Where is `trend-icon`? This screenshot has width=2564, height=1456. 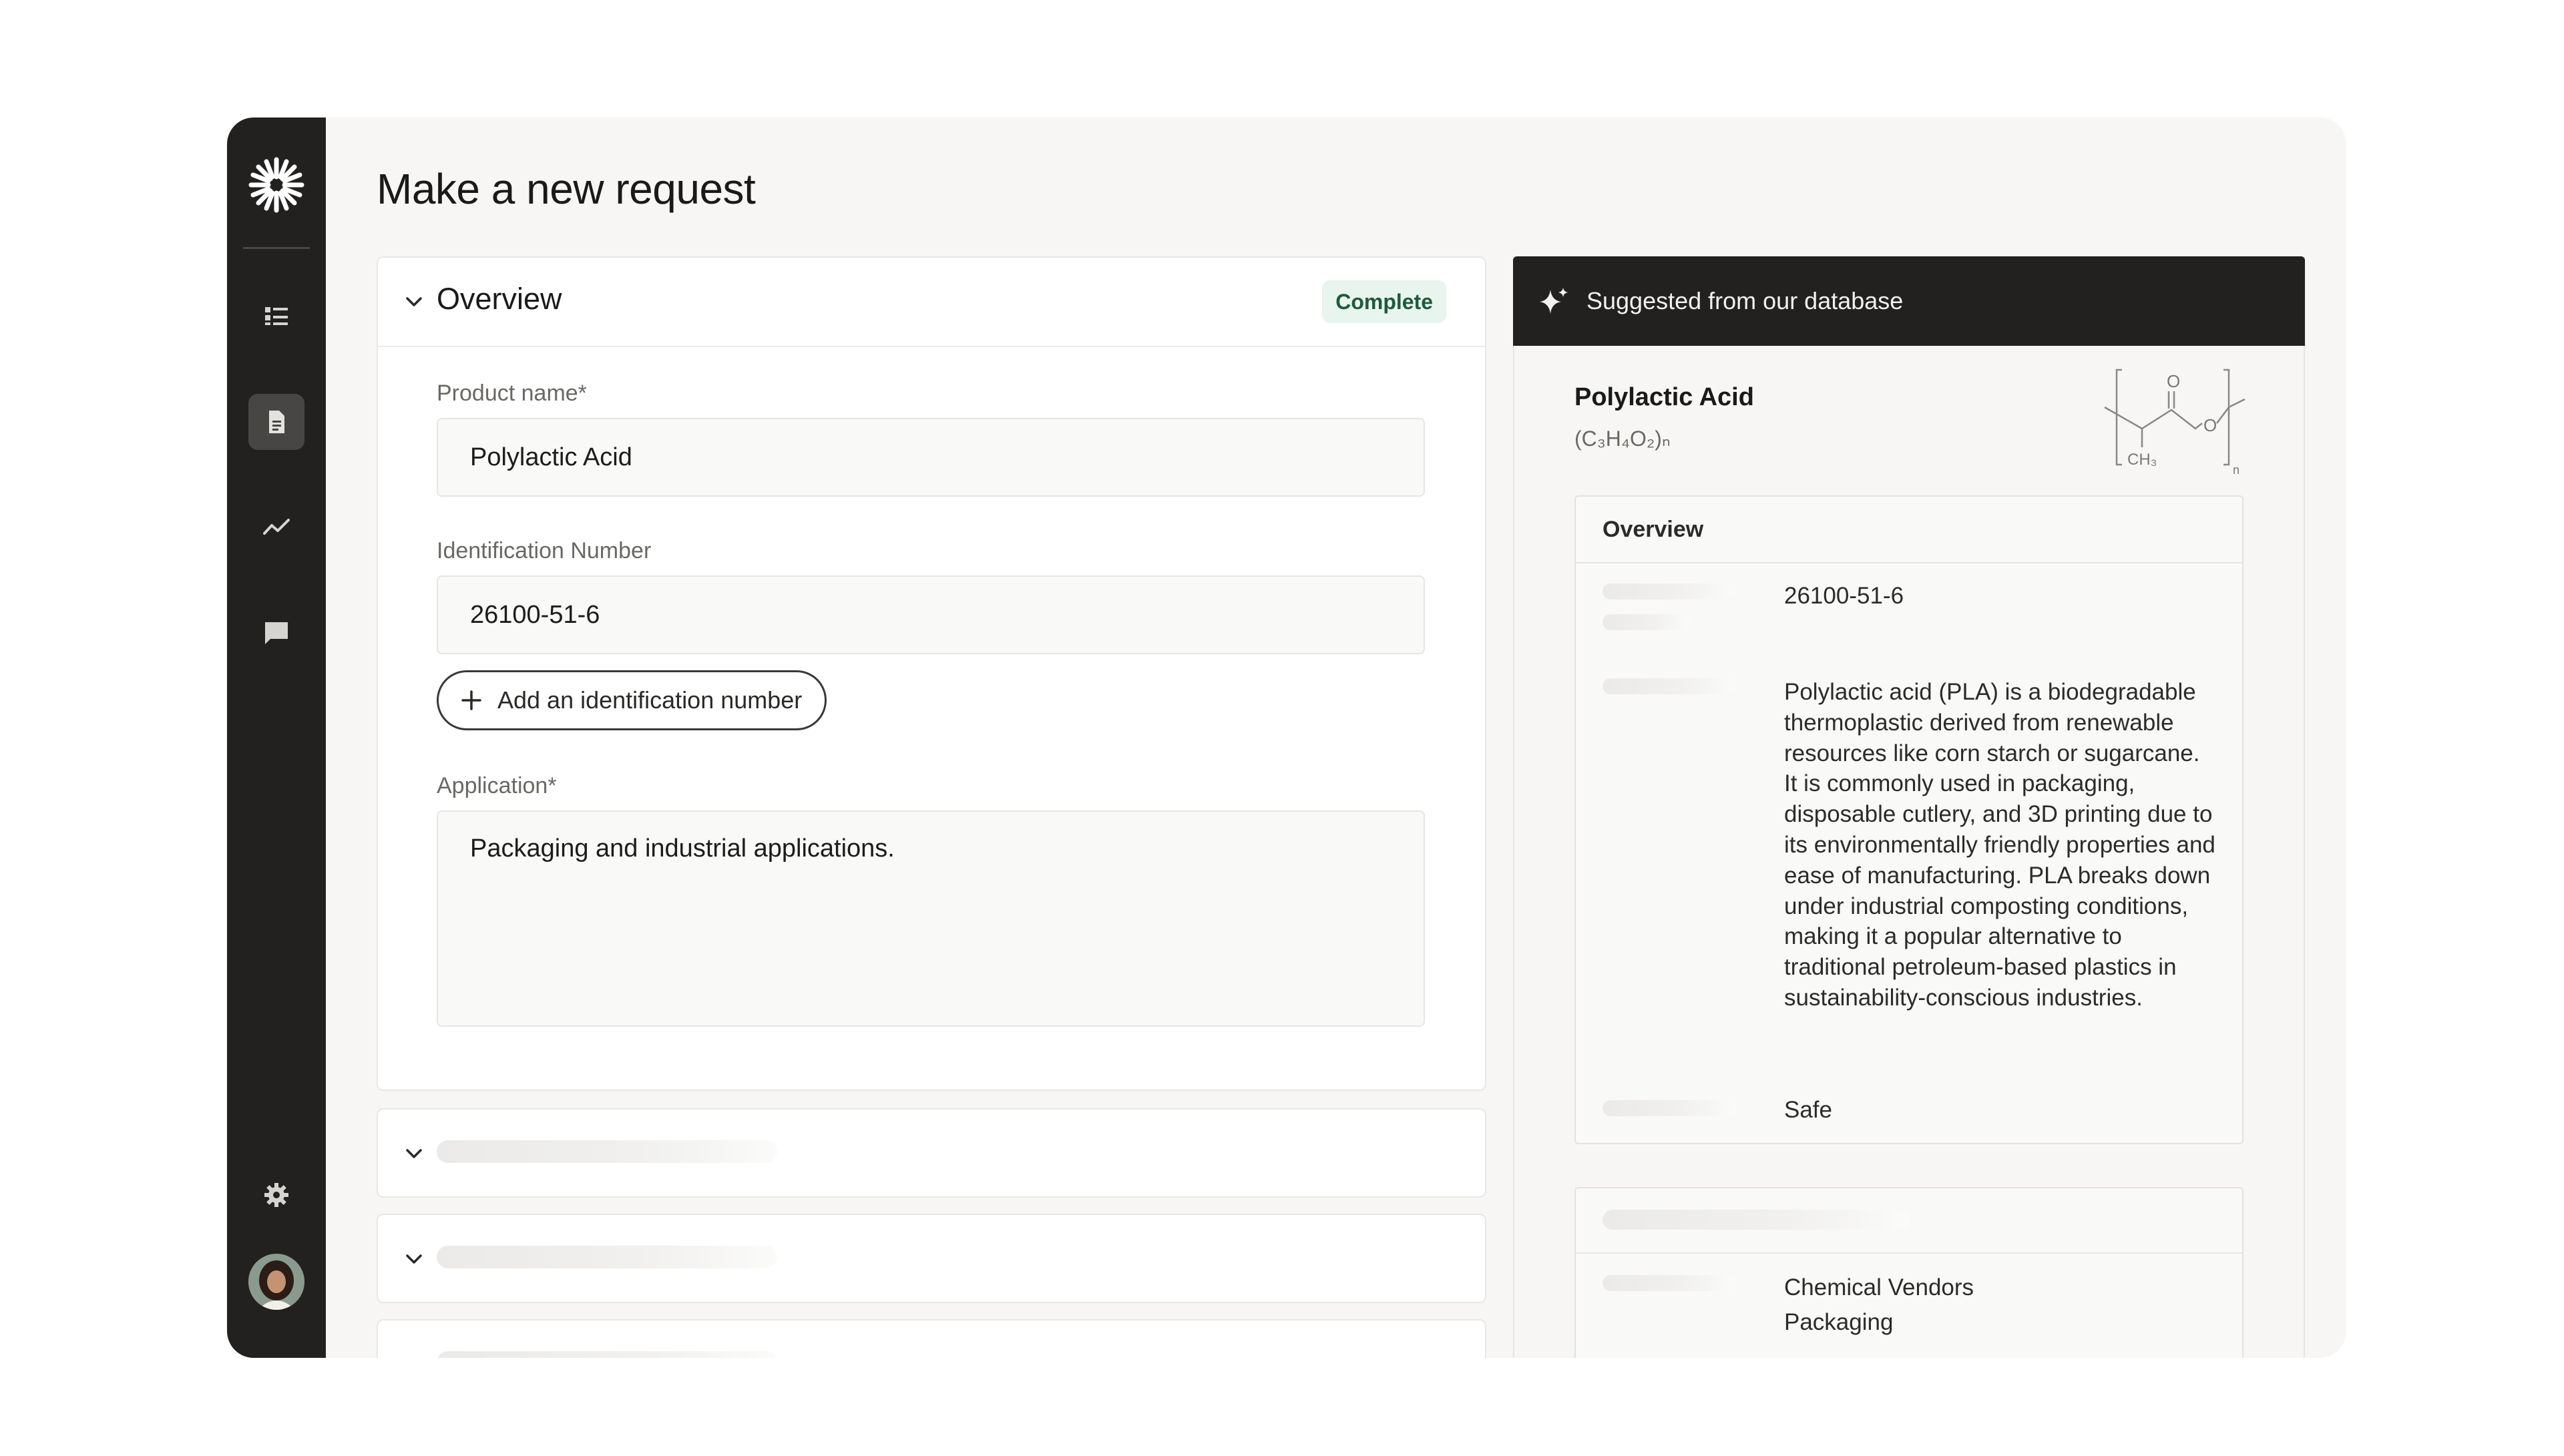 trend-icon is located at coordinates (277, 527).